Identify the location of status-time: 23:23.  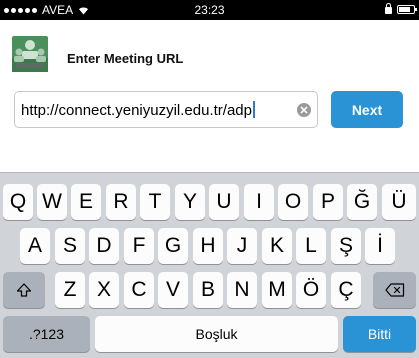
(209, 10).